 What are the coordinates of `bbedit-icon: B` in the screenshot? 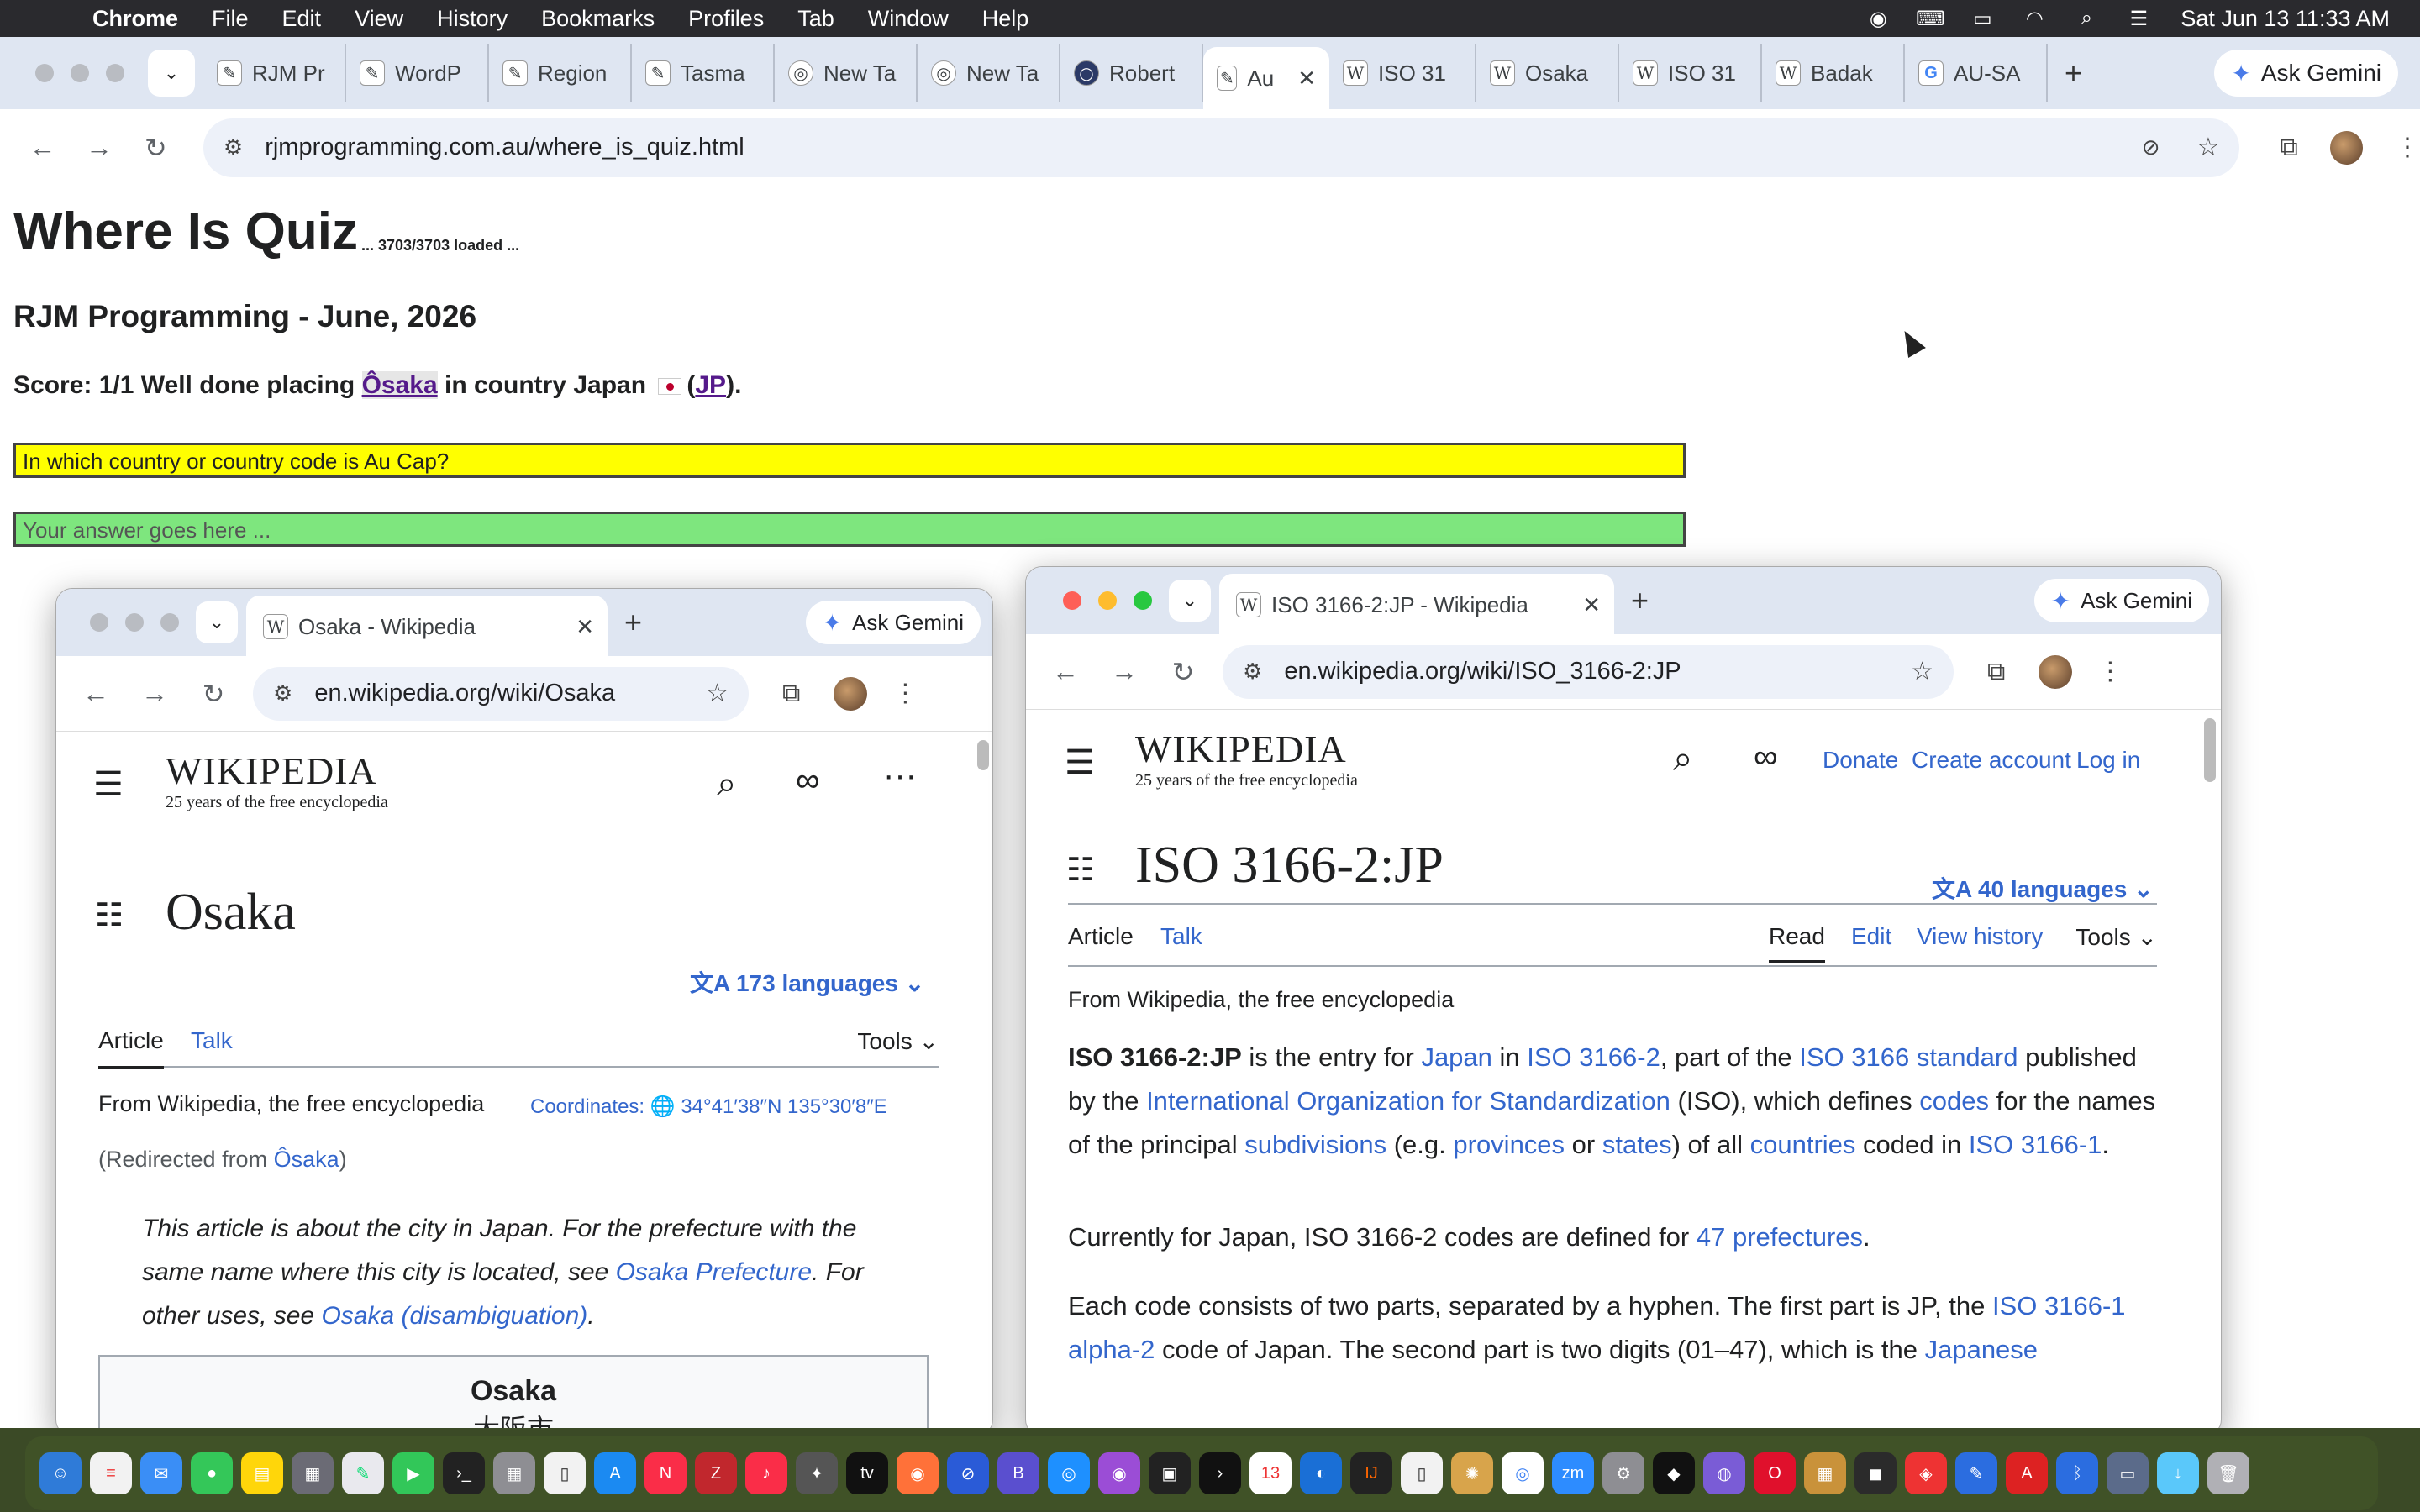 It's located at (1018, 1473).